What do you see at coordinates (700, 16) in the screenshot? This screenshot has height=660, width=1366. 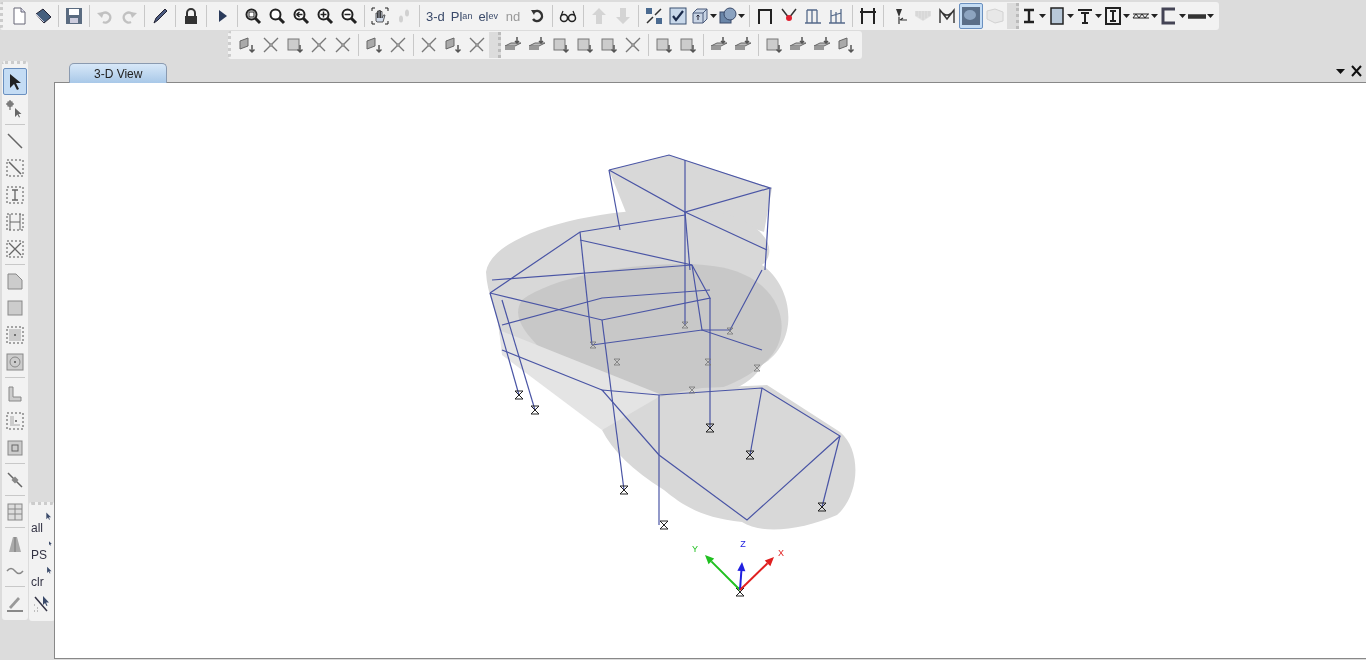 I see `cube-icon` at bounding box center [700, 16].